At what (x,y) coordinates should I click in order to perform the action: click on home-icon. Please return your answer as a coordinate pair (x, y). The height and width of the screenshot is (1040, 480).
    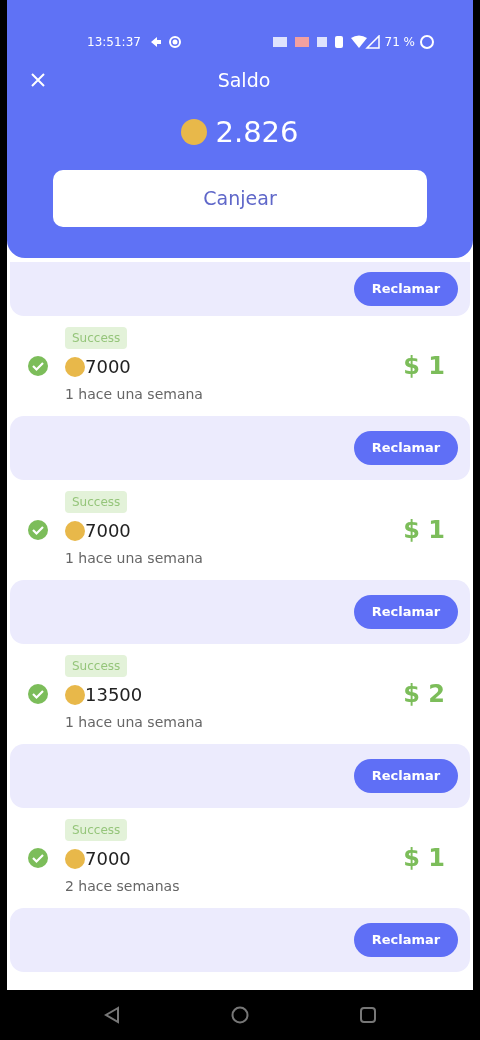
    Looking at the image, I should click on (240, 1015).